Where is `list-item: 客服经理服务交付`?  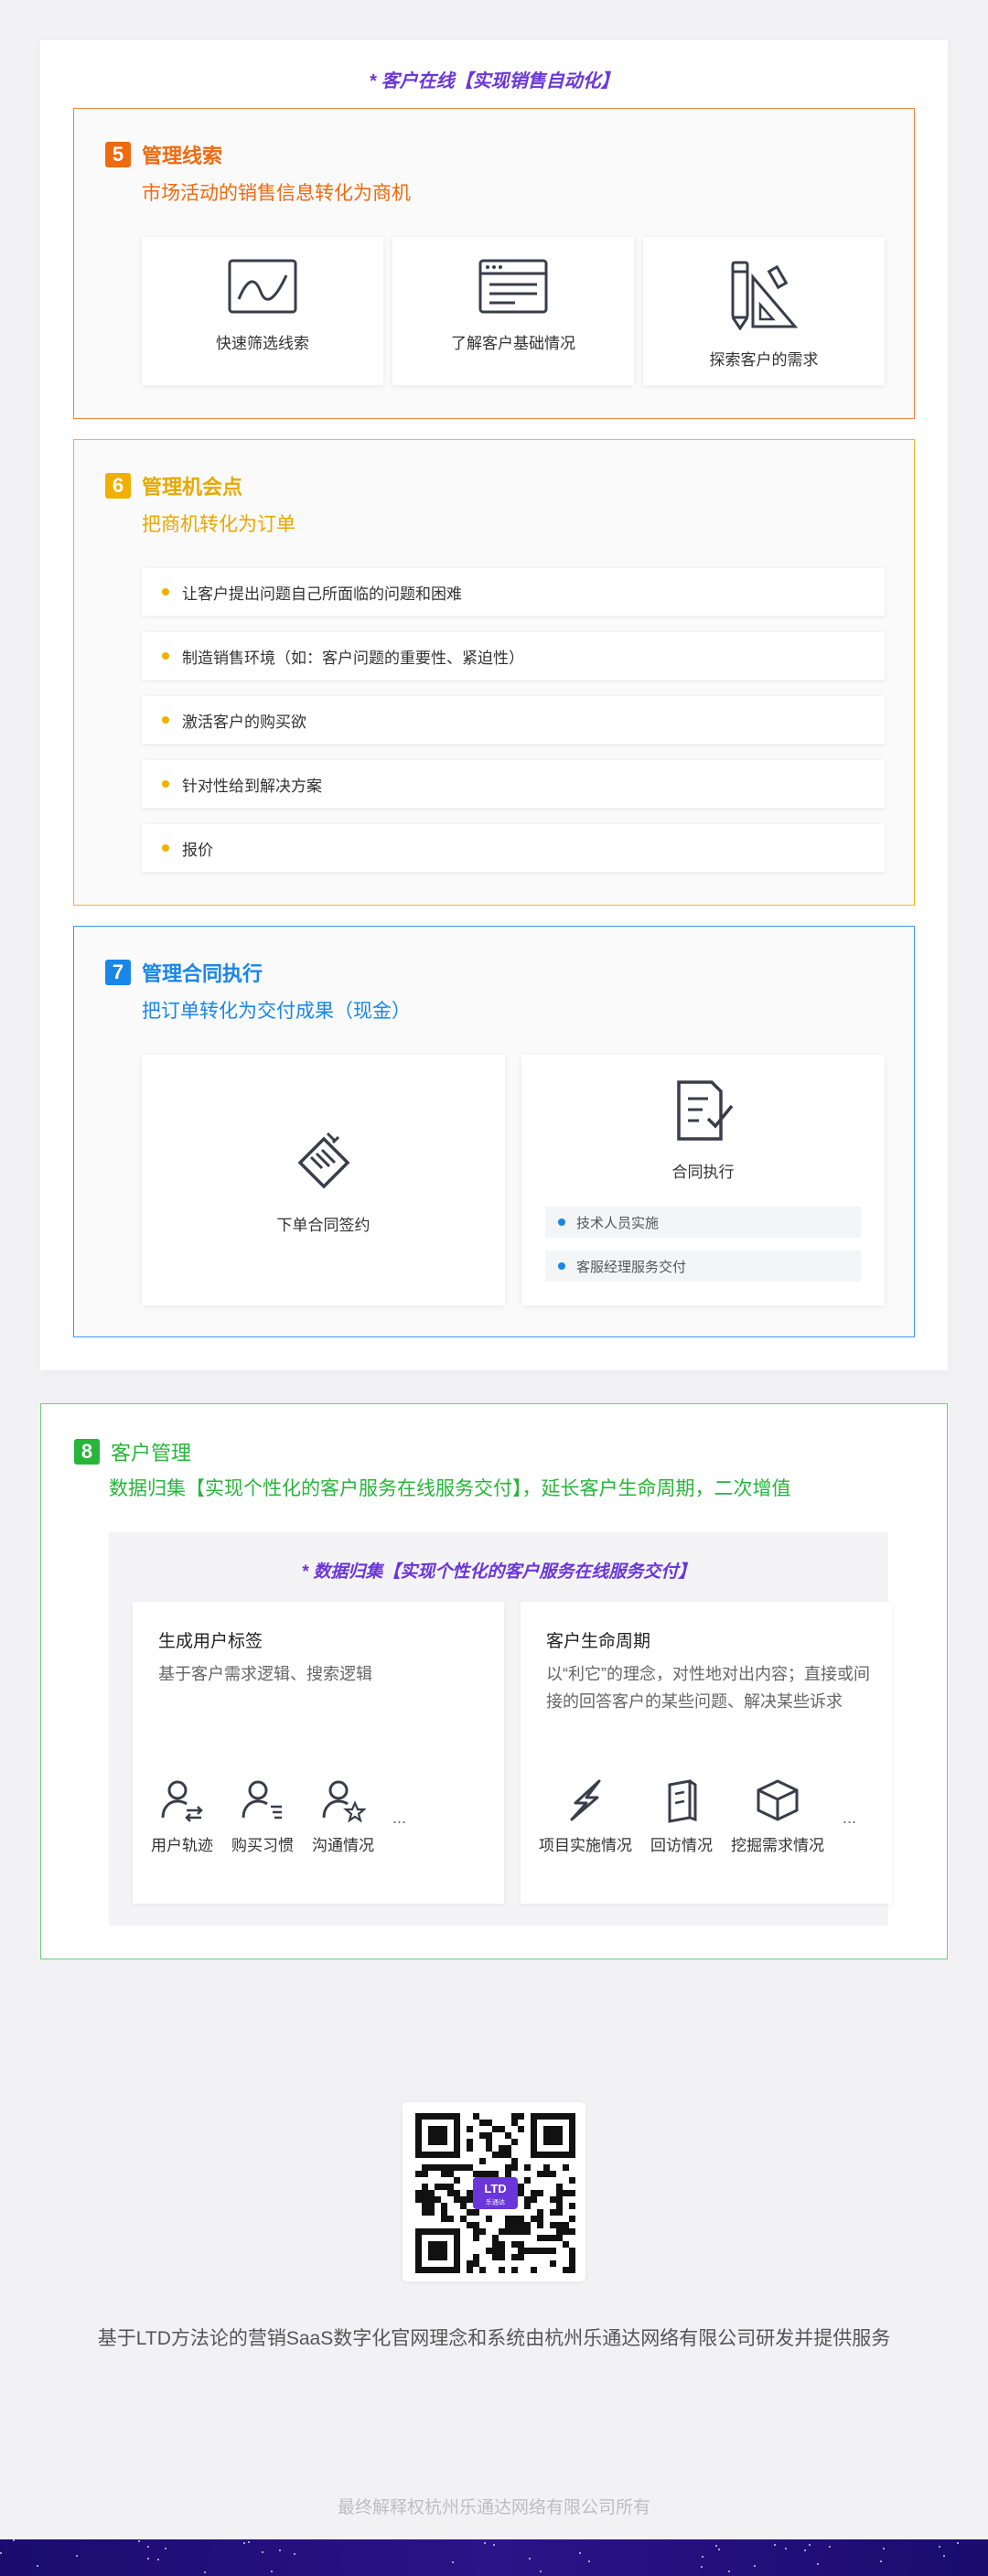 list-item: 客服经理服务交付 is located at coordinates (703, 1266).